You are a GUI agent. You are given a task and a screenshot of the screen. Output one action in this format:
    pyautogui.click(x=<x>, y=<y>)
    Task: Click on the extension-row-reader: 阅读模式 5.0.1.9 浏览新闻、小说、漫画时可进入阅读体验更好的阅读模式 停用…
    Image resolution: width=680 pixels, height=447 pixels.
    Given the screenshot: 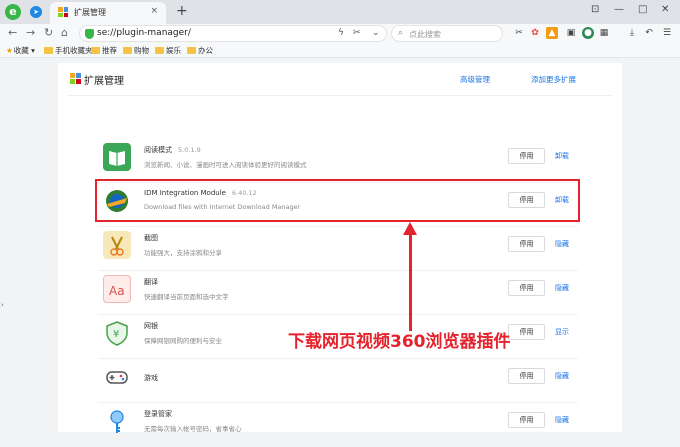 What is the action you would take?
    pyautogui.click(x=338, y=161)
    